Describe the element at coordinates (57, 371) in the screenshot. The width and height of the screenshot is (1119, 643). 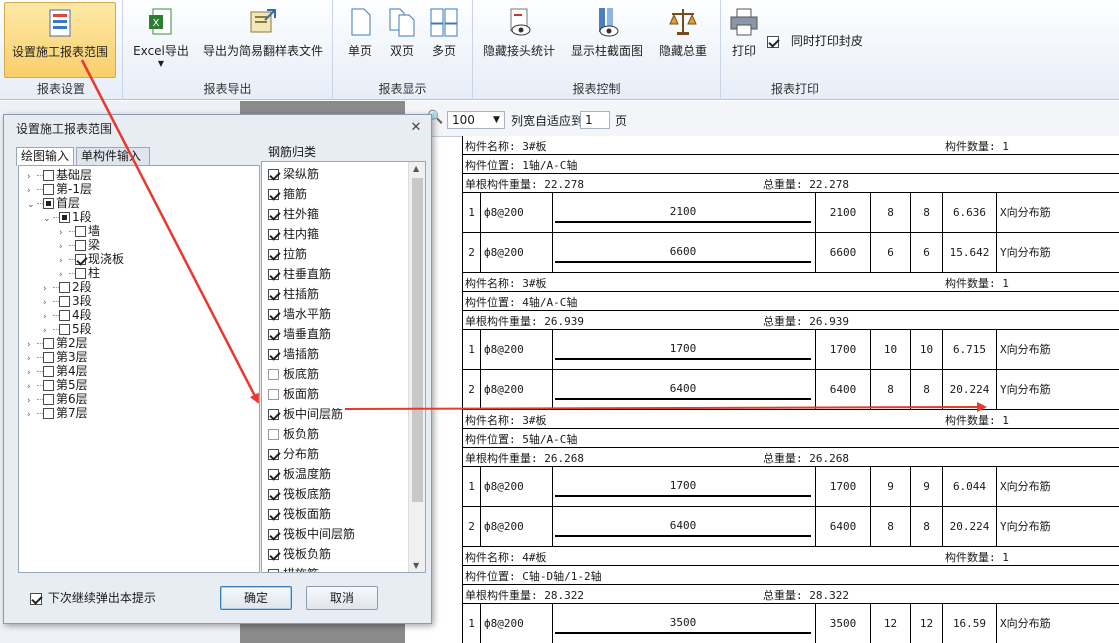
I see `tree-node: › 第4层` at that location.